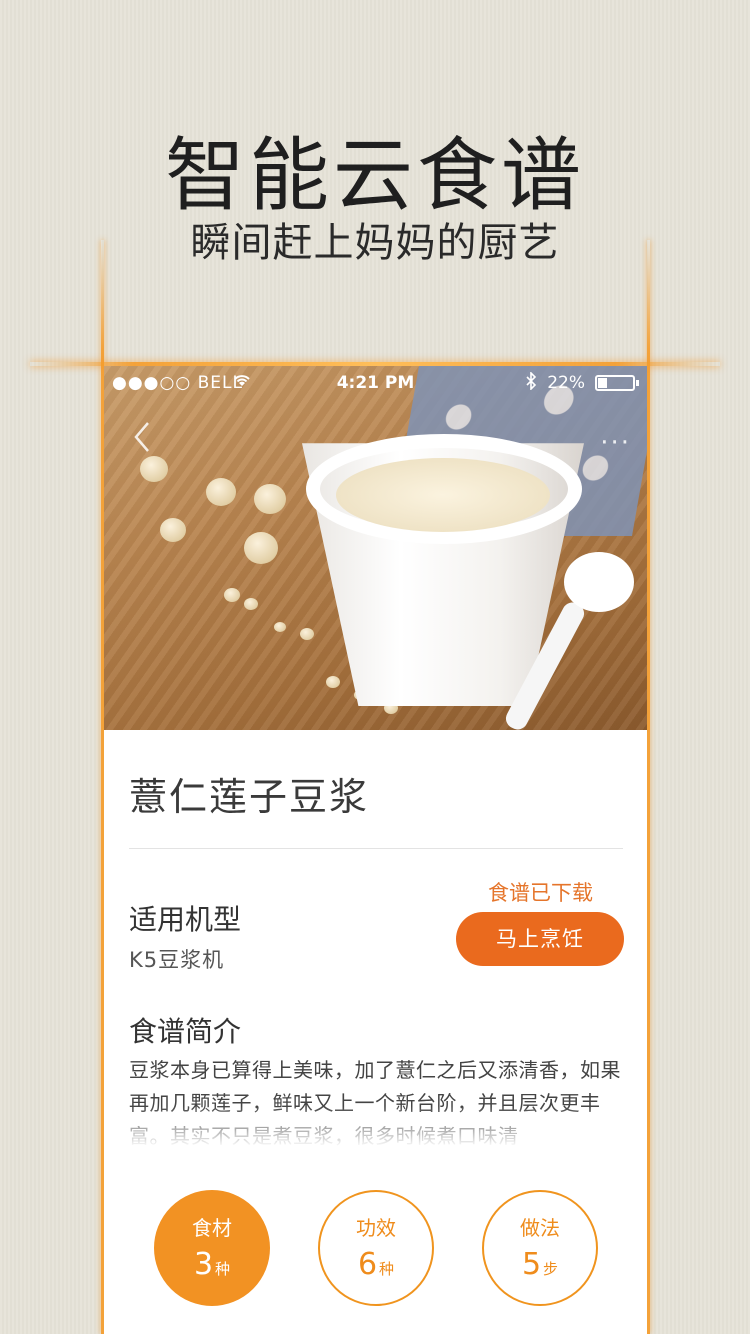 Image resolution: width=750 pixels, height=1334 pixels. I want to click on cook-now-button: 马上烹饪, so click(540, 939).